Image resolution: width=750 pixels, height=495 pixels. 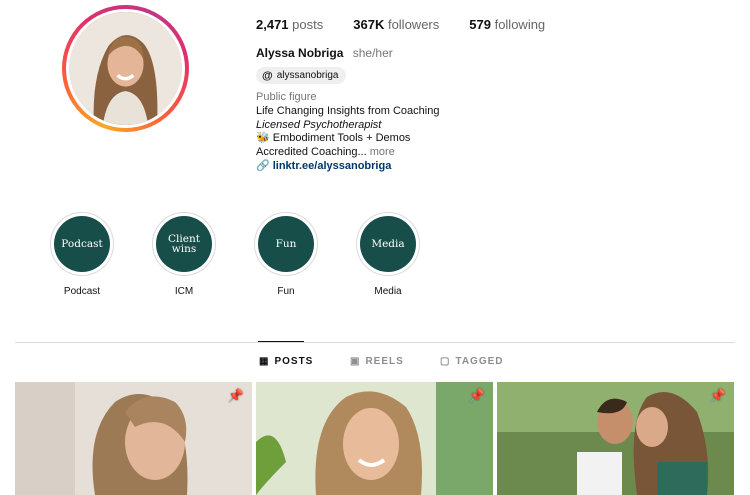 I want to click on highlight-label: Media, so click(x=388, y=291).